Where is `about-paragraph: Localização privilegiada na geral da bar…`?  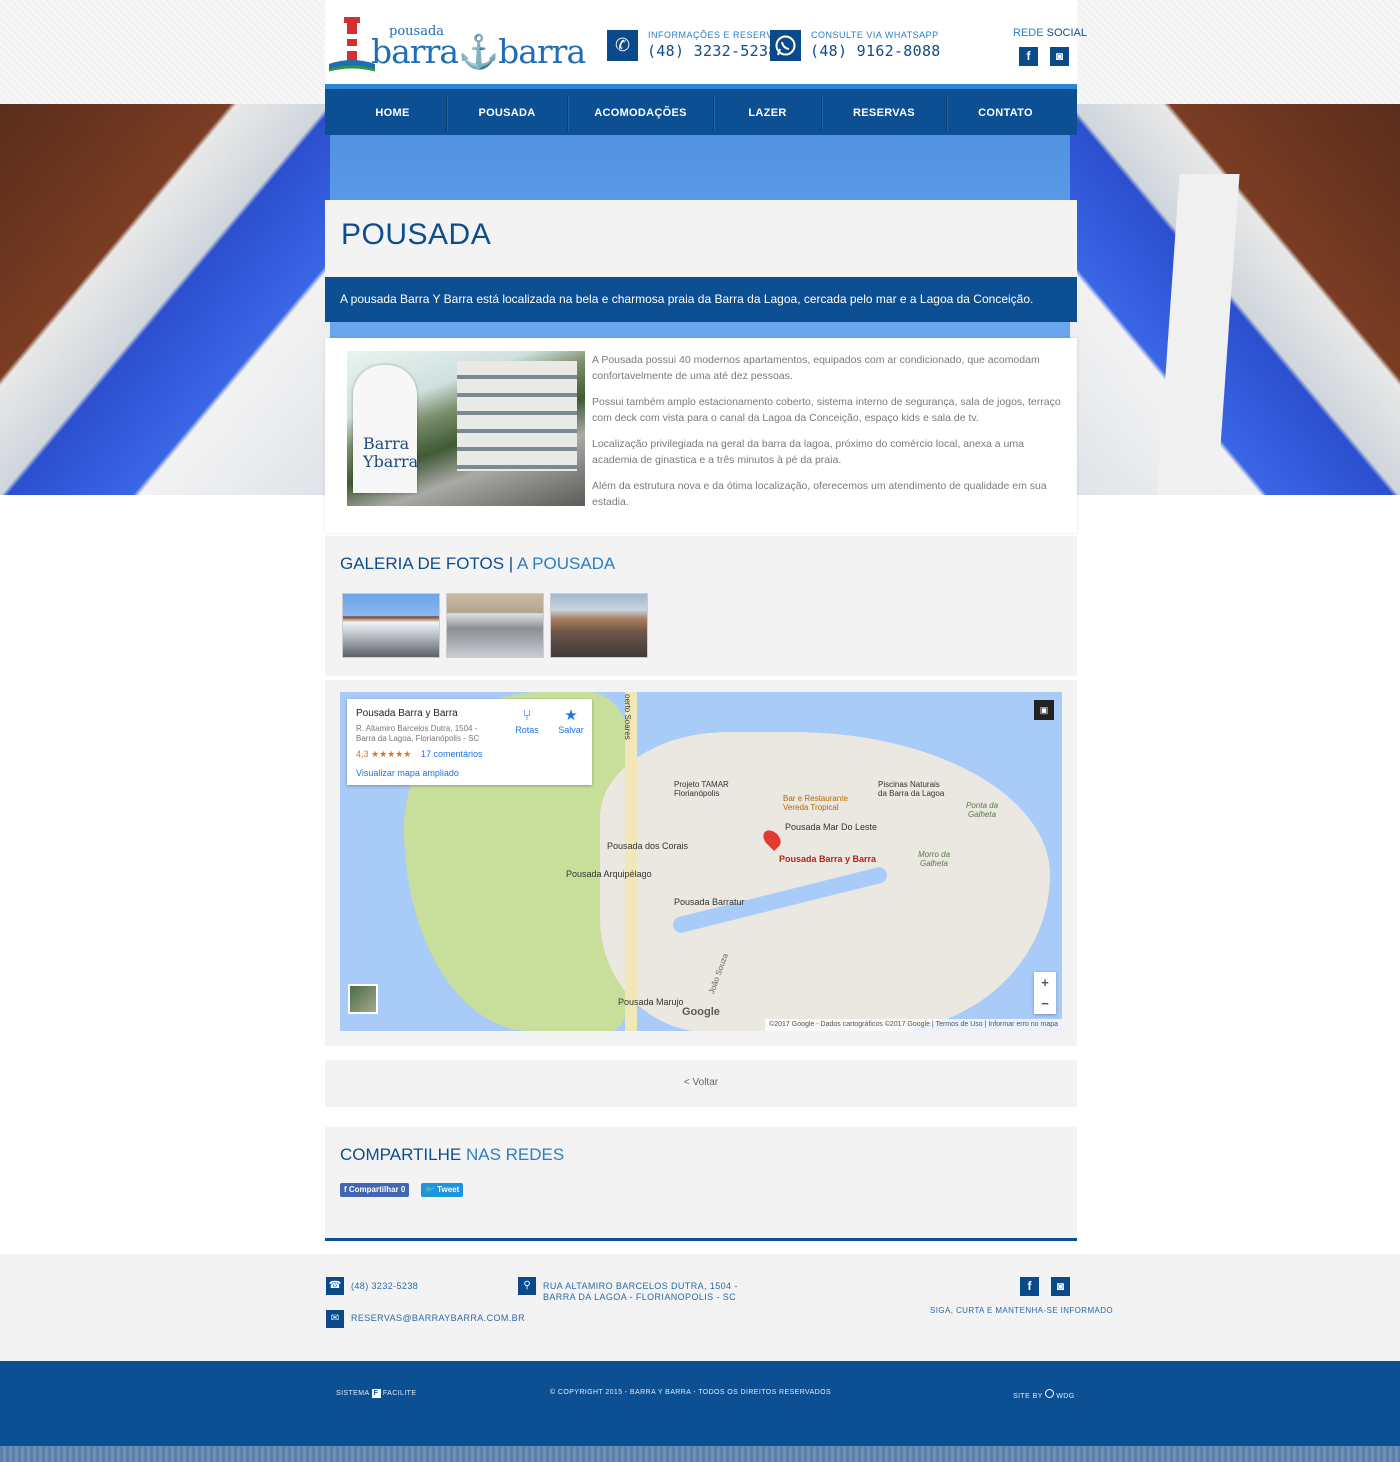
about-paragraph: Localização privilegiada na geral da bar… is located at coordinates (808, 452).